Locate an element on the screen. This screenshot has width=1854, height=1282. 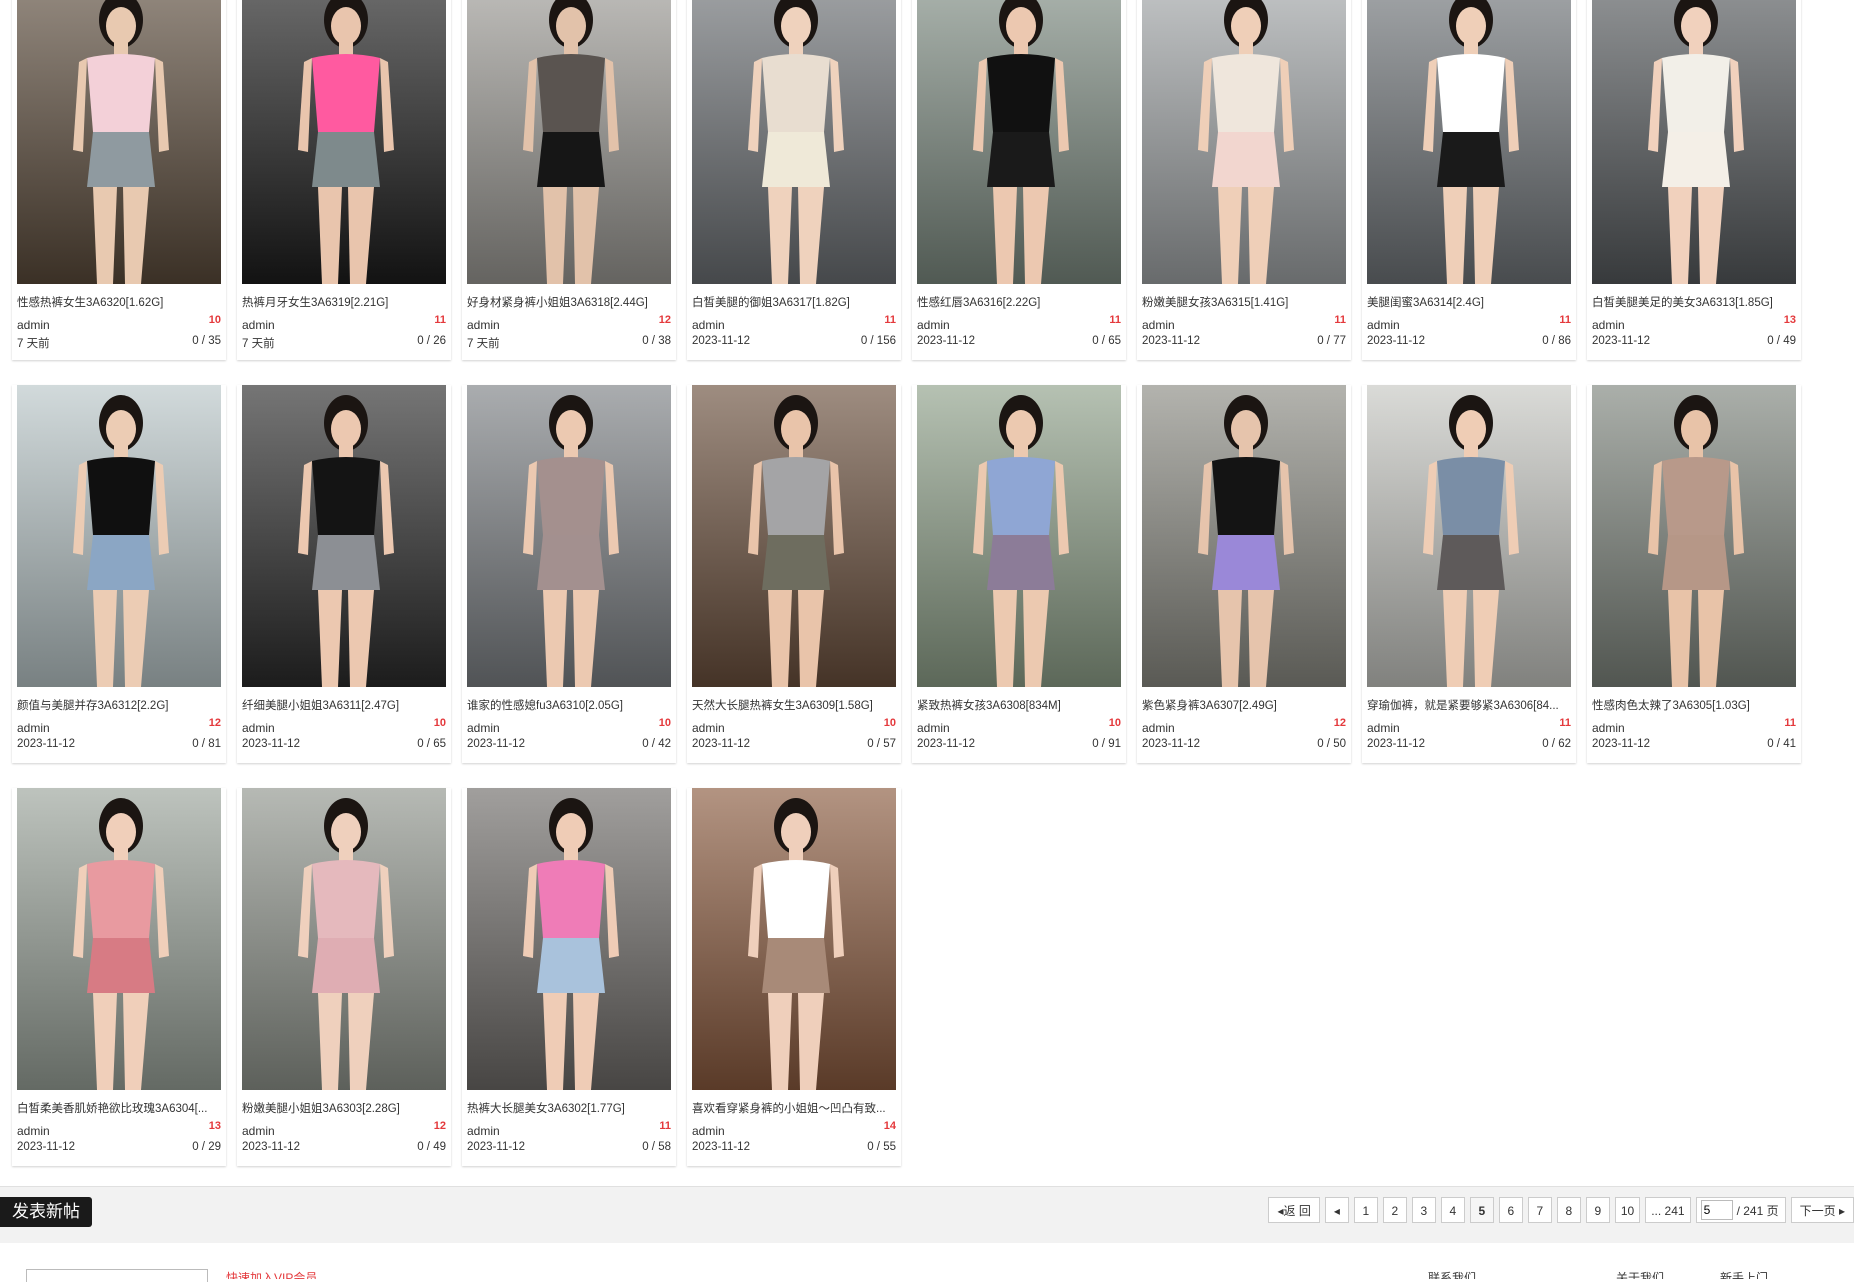
thread-card: 性感热裤女生3A6320[1.62G] admin 10 7 天前 0 / 35 is located at coordinates (119, 180).